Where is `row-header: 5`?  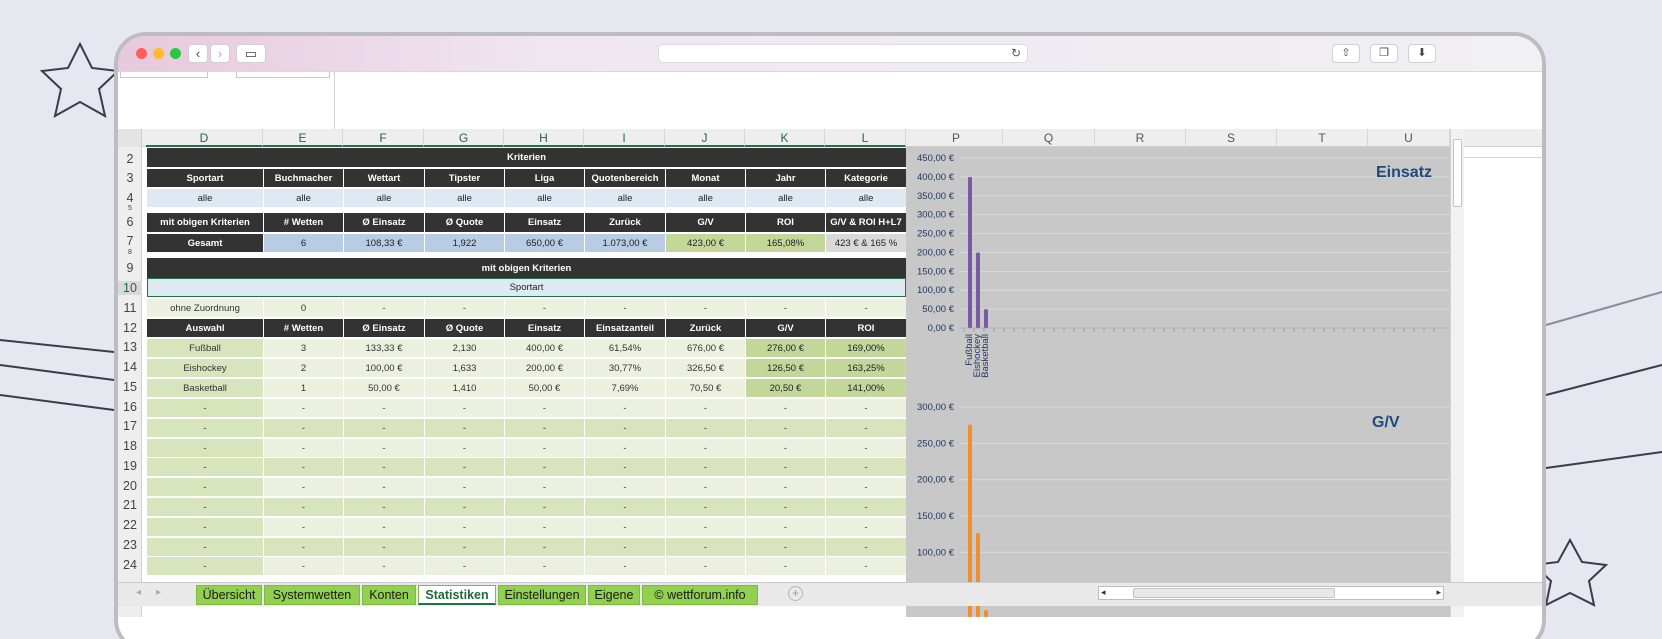
row-header: 5 is located at coordinates (130, 209).